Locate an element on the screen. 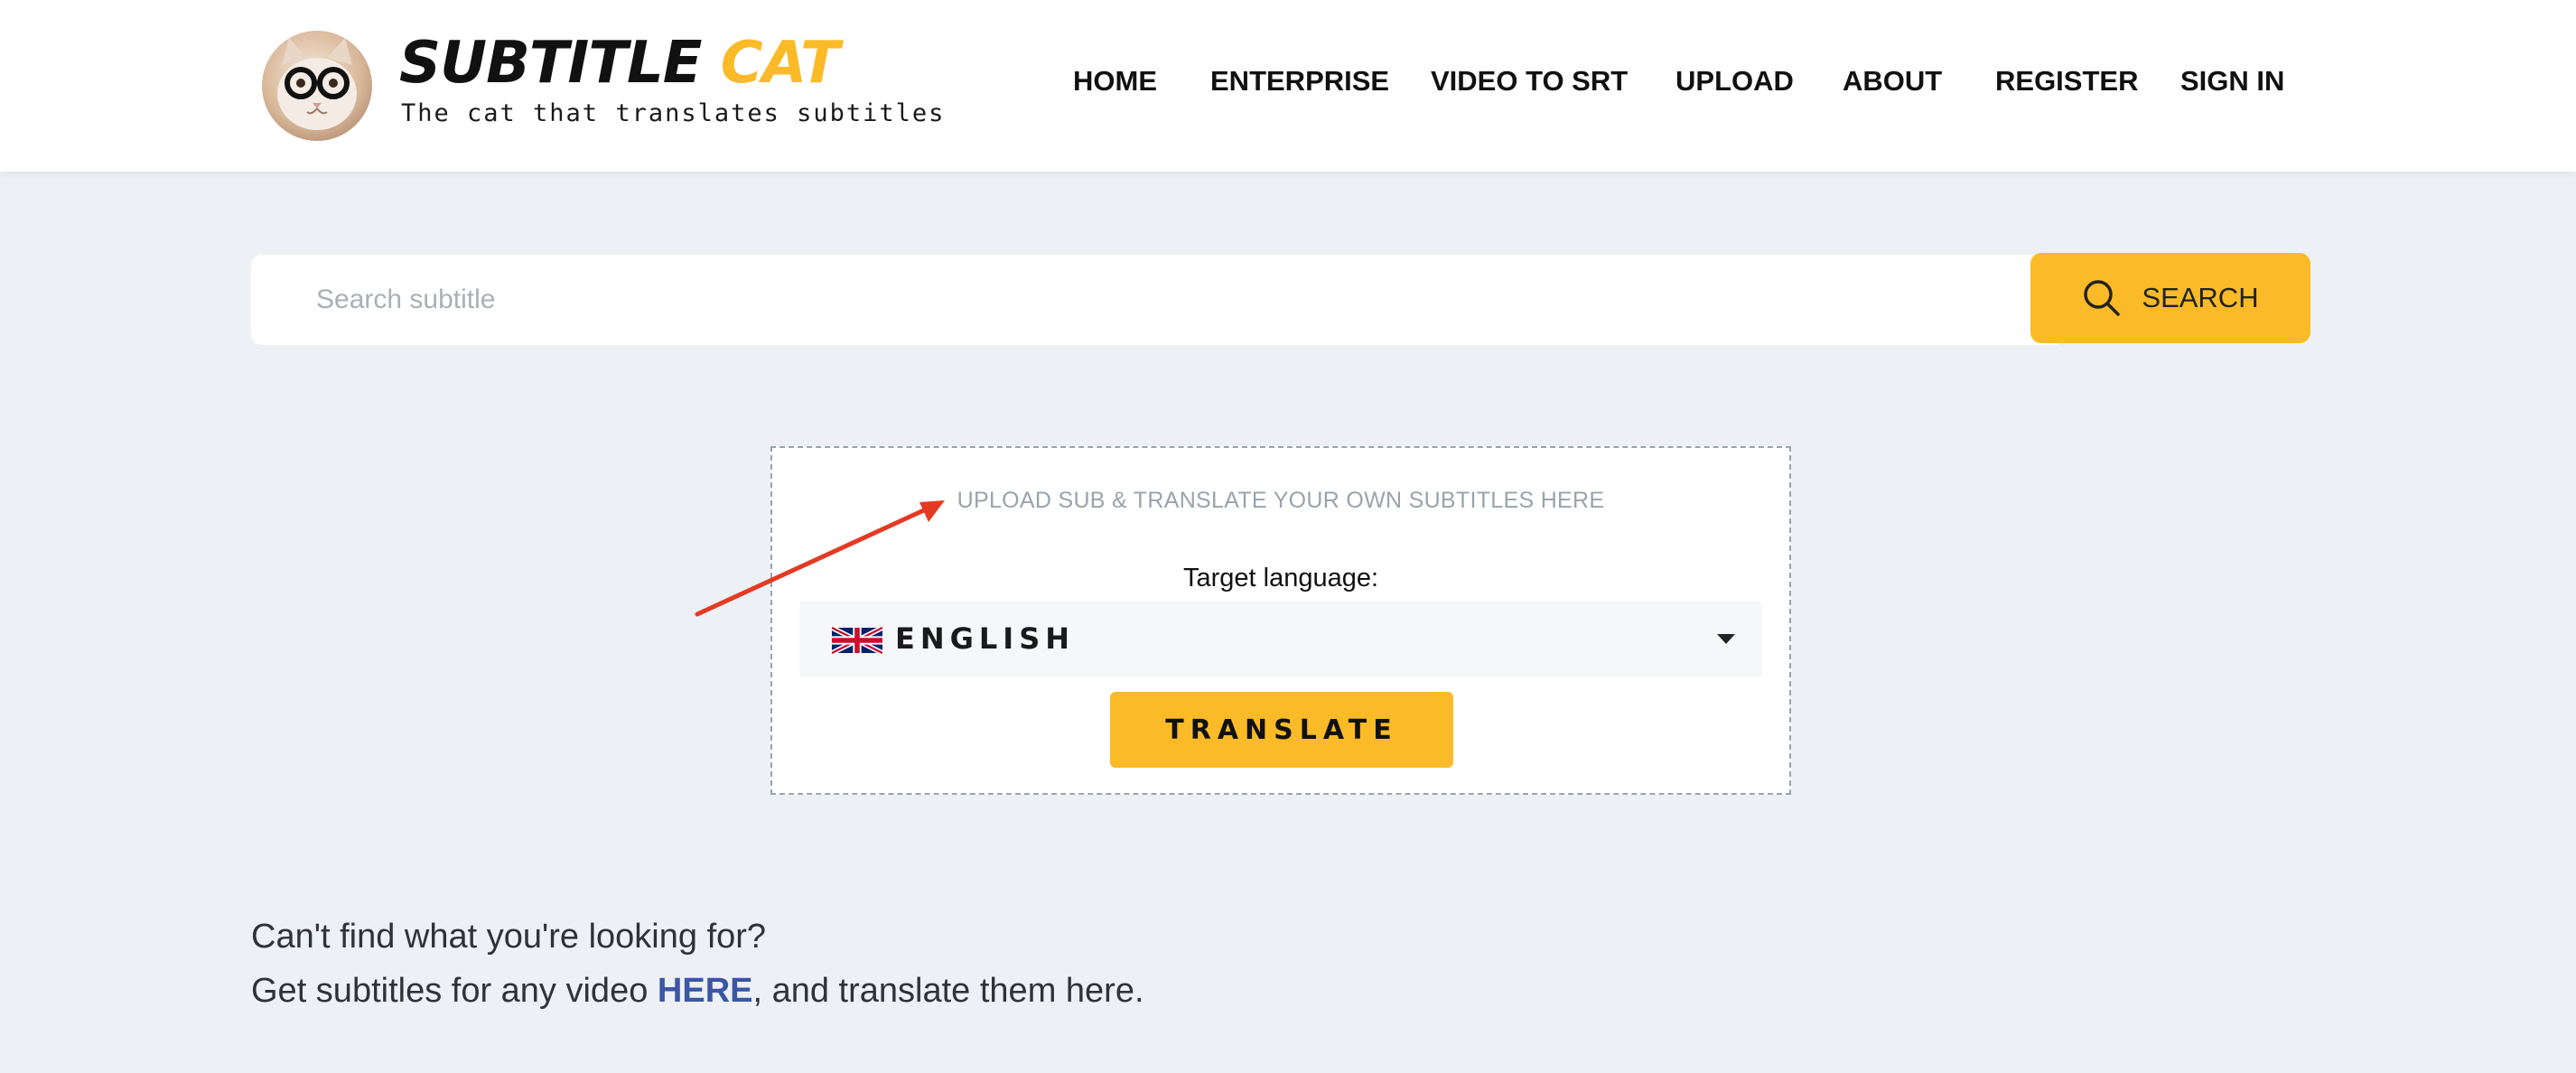  logo-title-part1: SUBTITLE is located at coordinates (550, 64).